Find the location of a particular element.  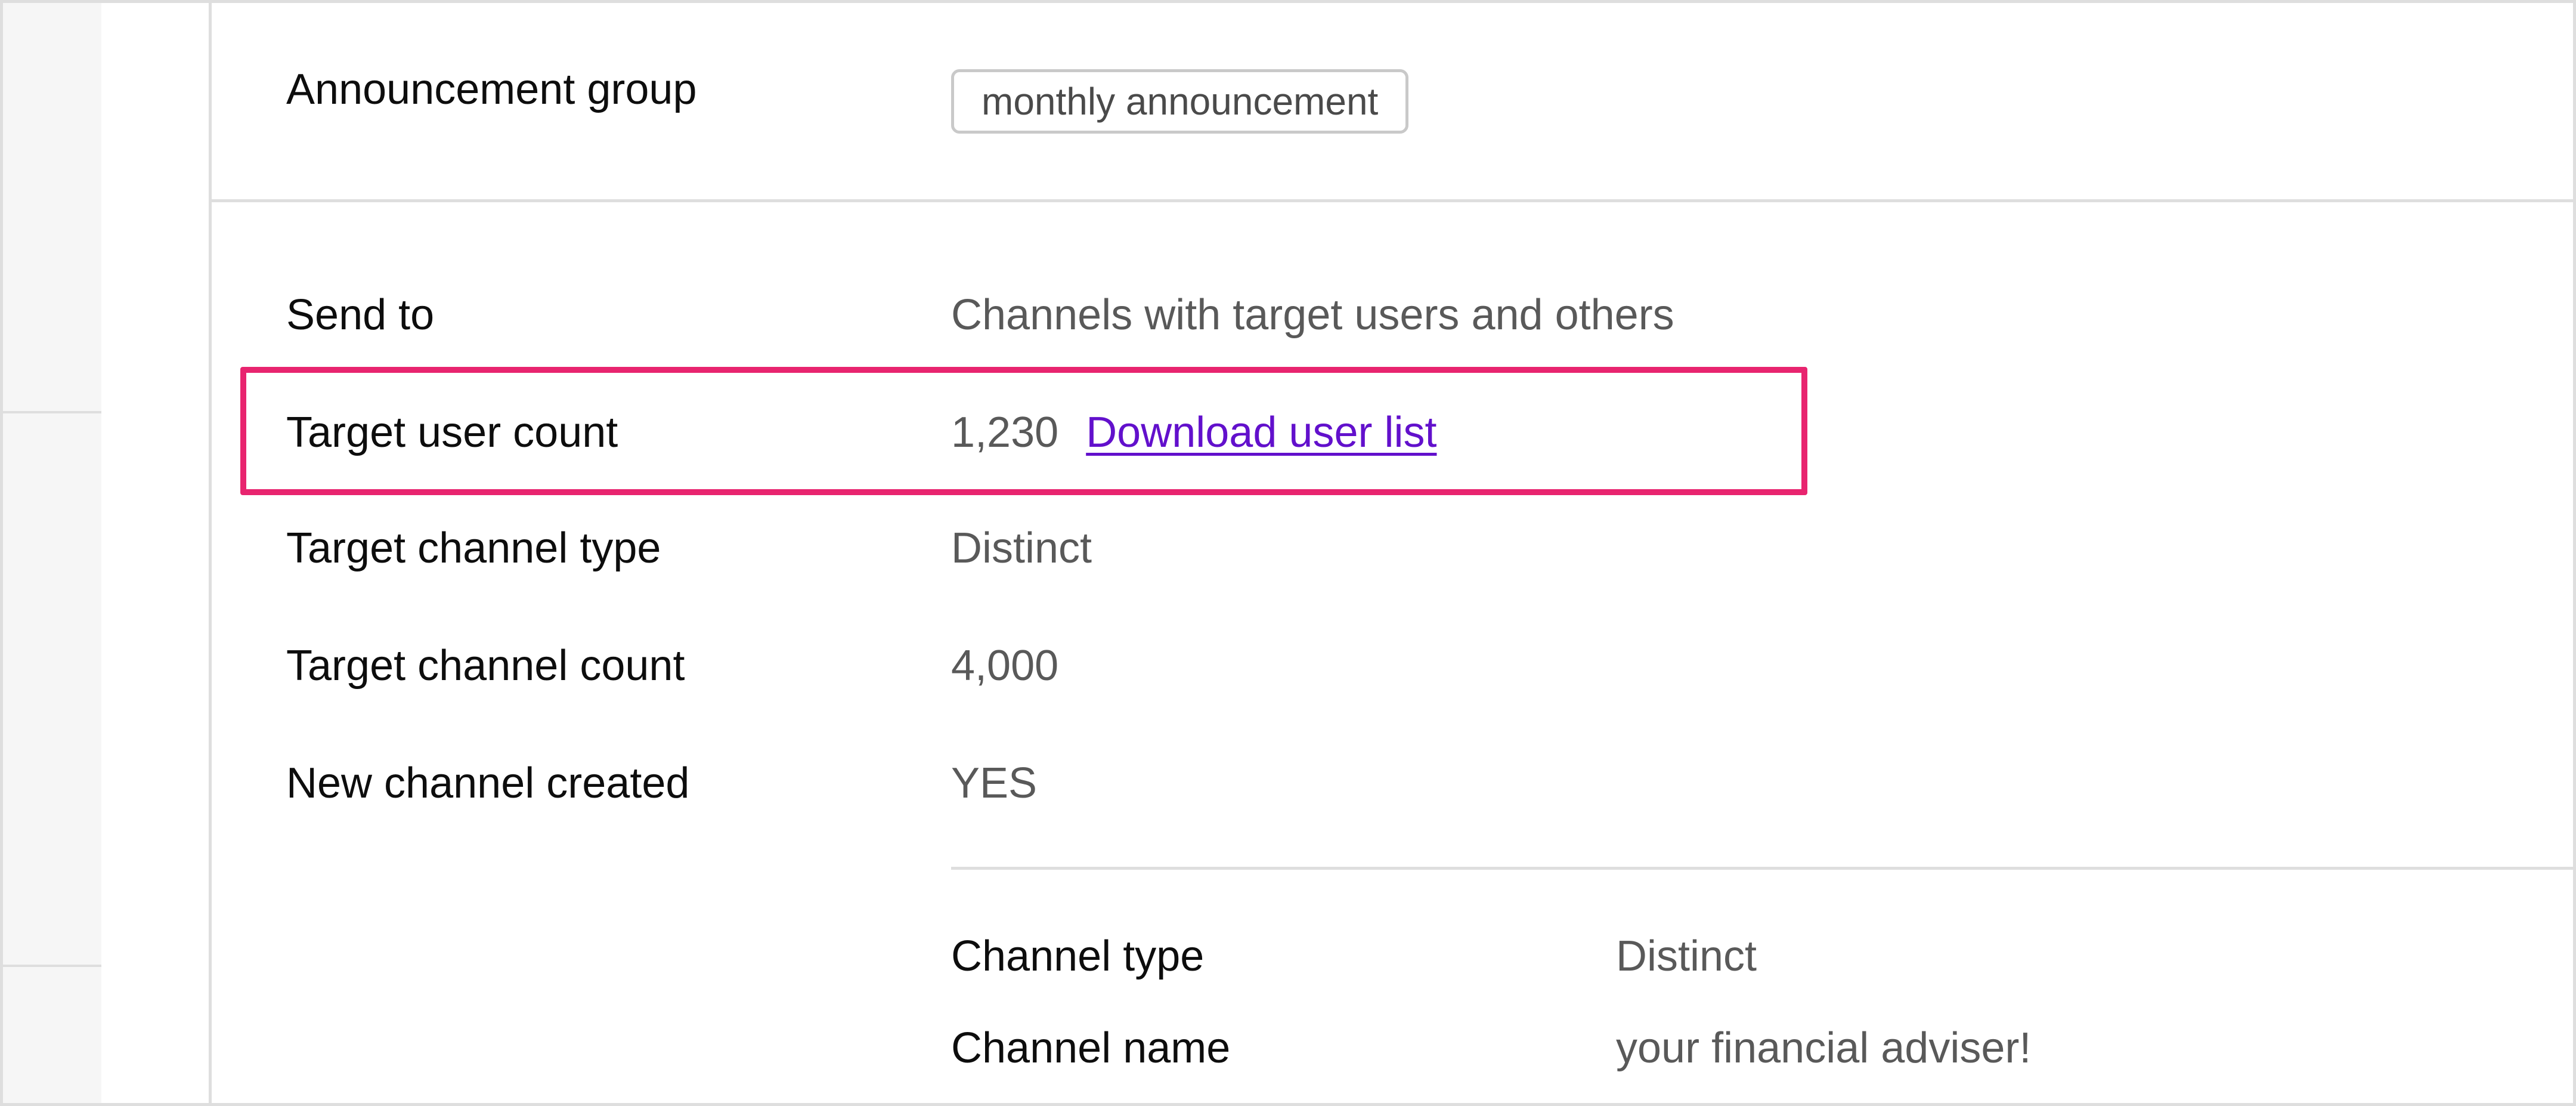

target-channel-count-value: 4,000 is located at coordinates (1005, 666).